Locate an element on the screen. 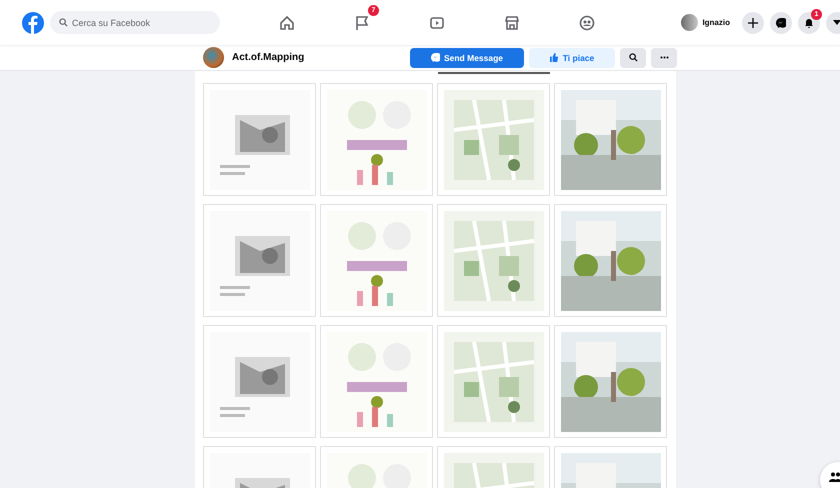 The width and height of the screenshot is (840, 488). home-icon is located at coordinates (287, 22).